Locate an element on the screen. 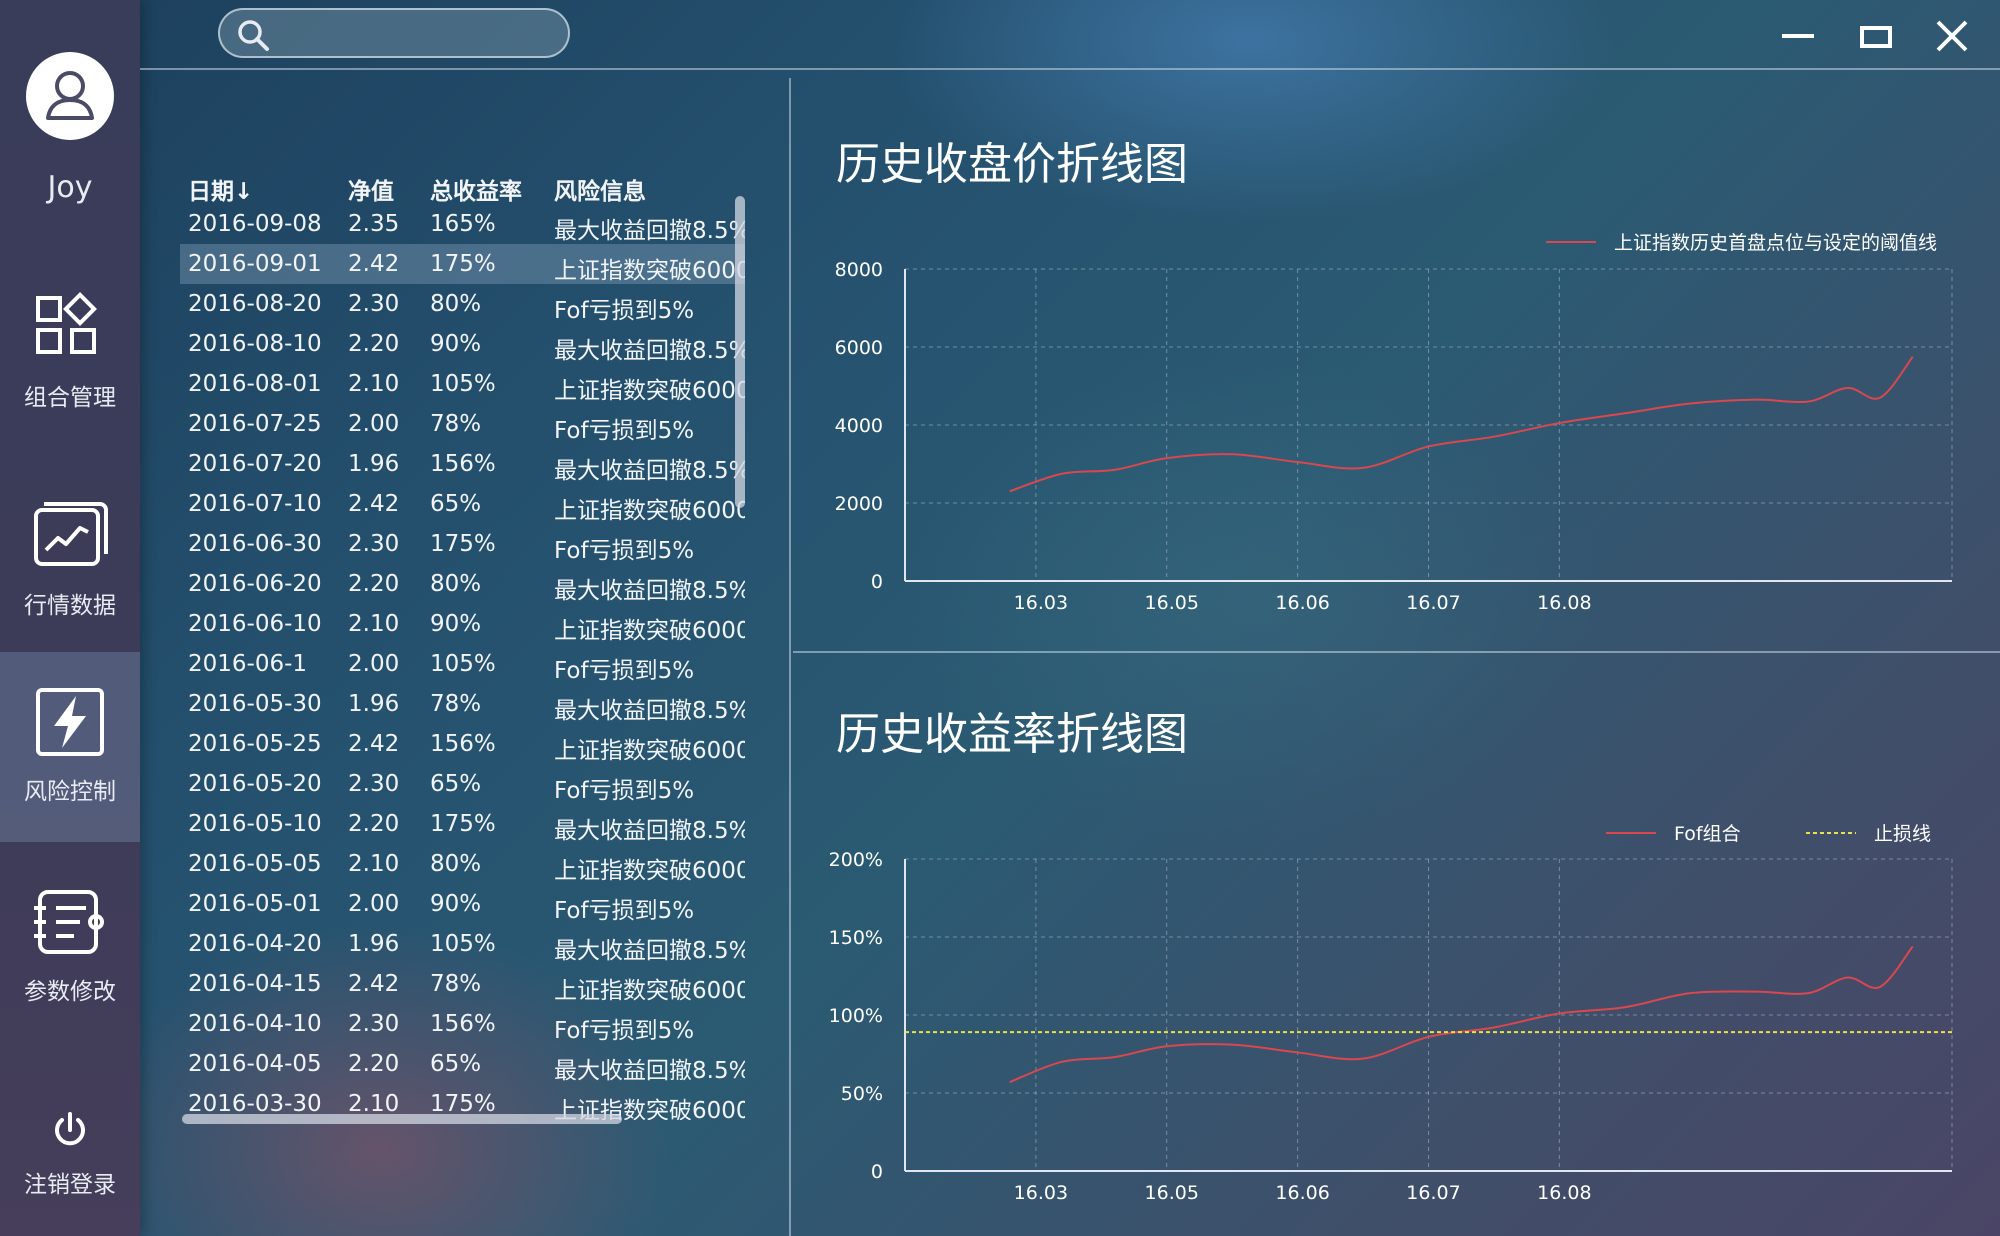  logout-label: 注销登录 is located at coordinates (70, 1185).